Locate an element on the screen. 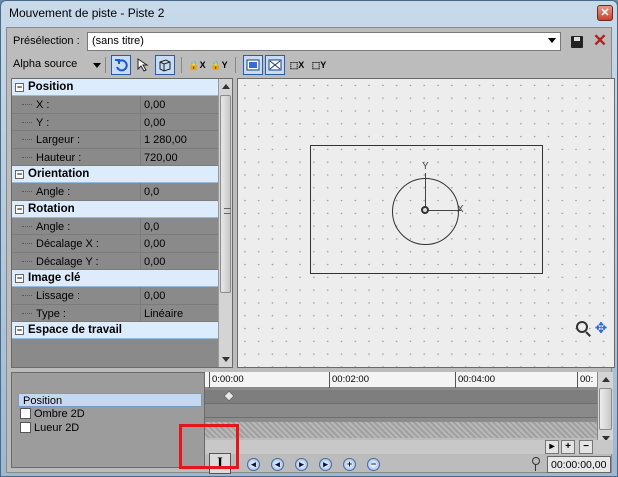 Image resolution: width=618 pixels, height=477 pixels. last-keyframe-button: ▸ is located at coordinates (325, 464).